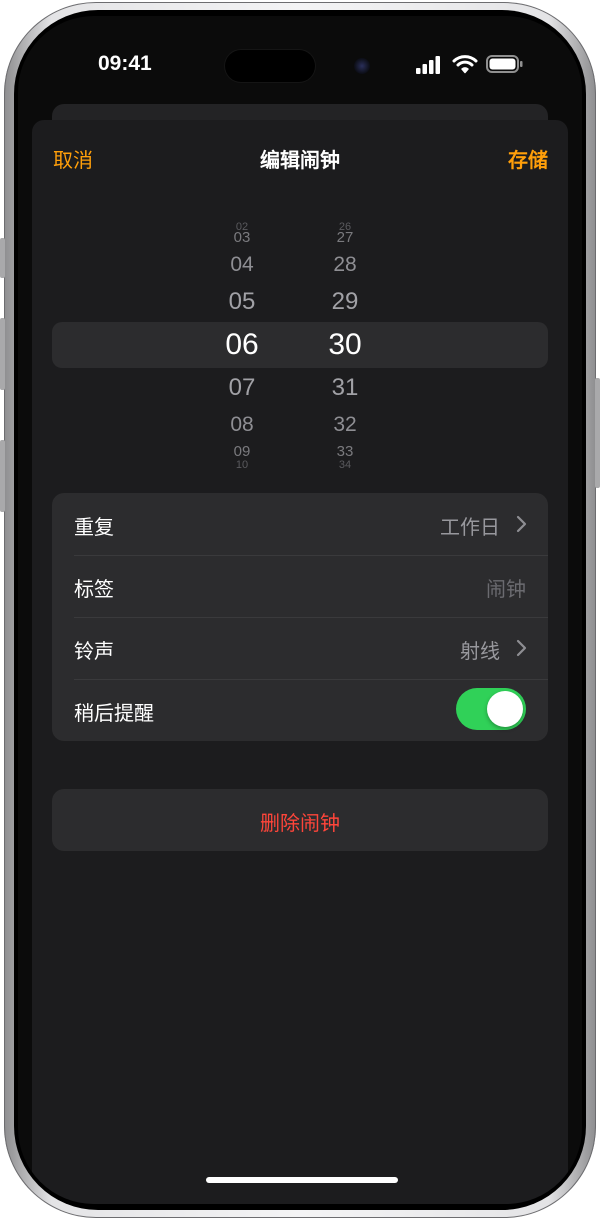  What do you see at coordinates (465, 64) in the screenshot?
I see `wifi-icon` at bounding box center [465, 64].